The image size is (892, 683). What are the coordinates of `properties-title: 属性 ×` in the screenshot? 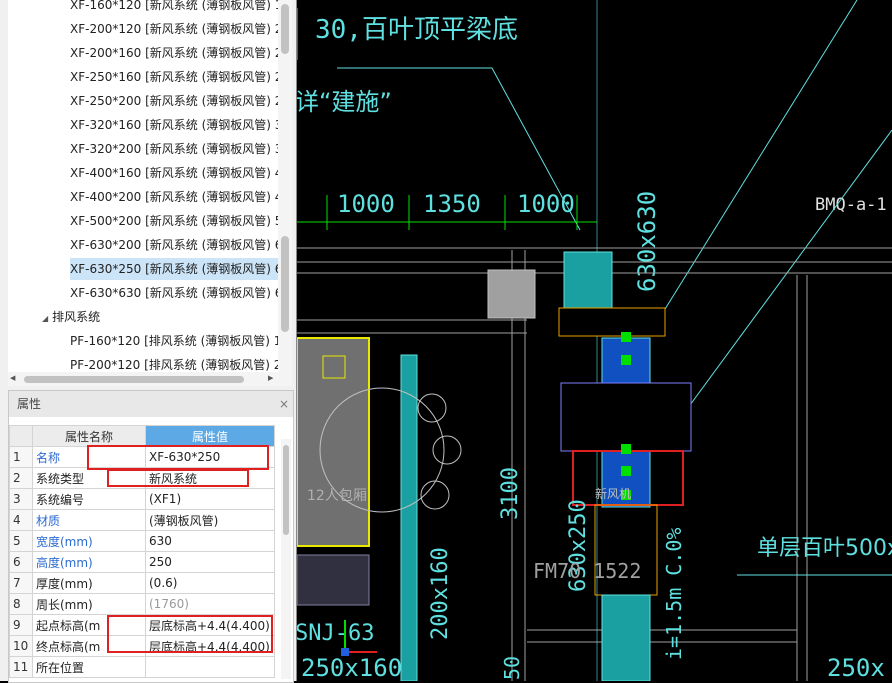 It's located at (151, 404).